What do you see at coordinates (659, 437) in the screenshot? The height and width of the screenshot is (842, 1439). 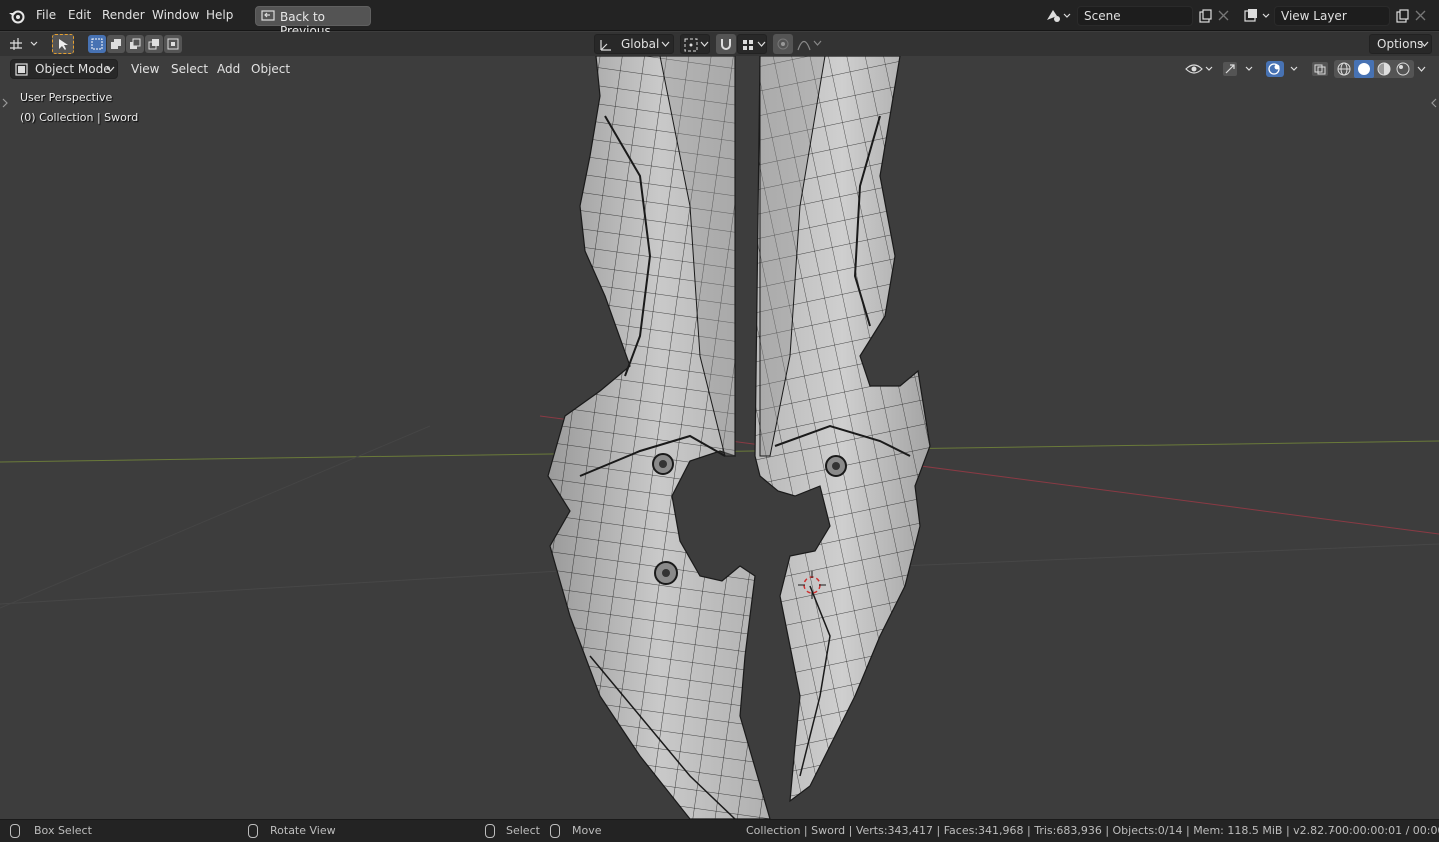 I see `sword-mesh-left` at bounding box center [659, 437].